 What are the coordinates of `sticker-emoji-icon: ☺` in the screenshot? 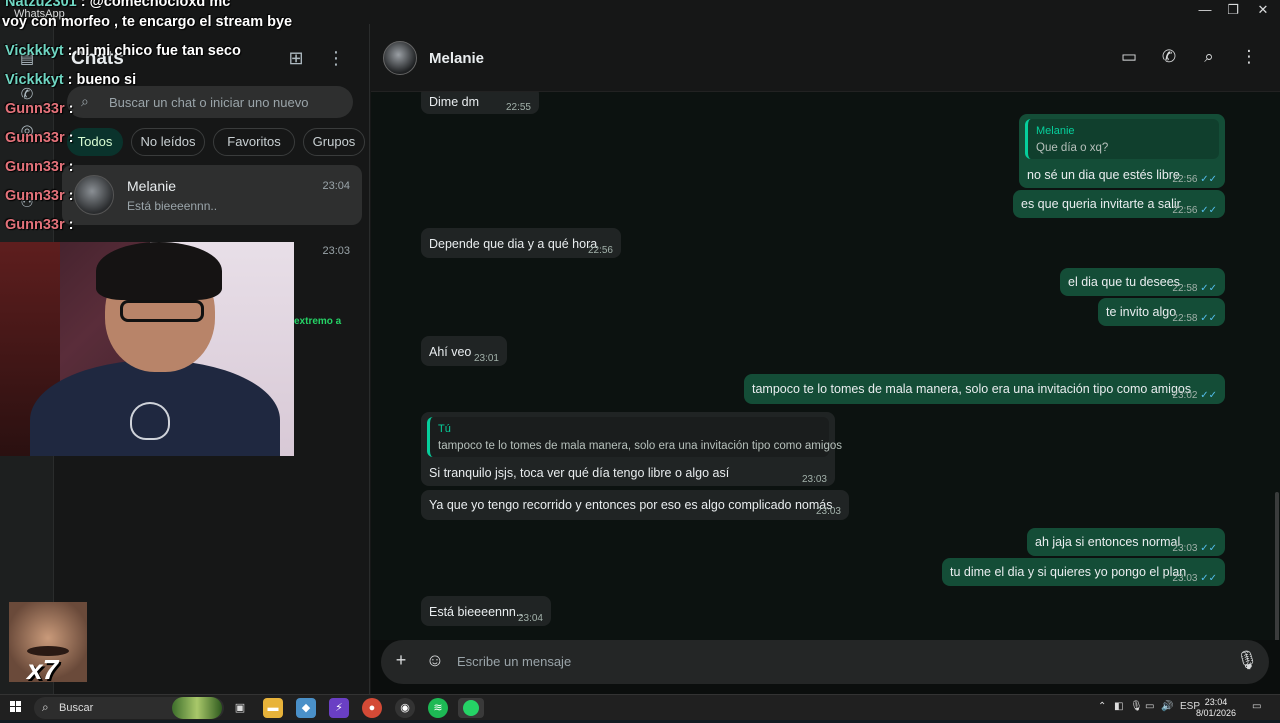 It's located at (435, 660).